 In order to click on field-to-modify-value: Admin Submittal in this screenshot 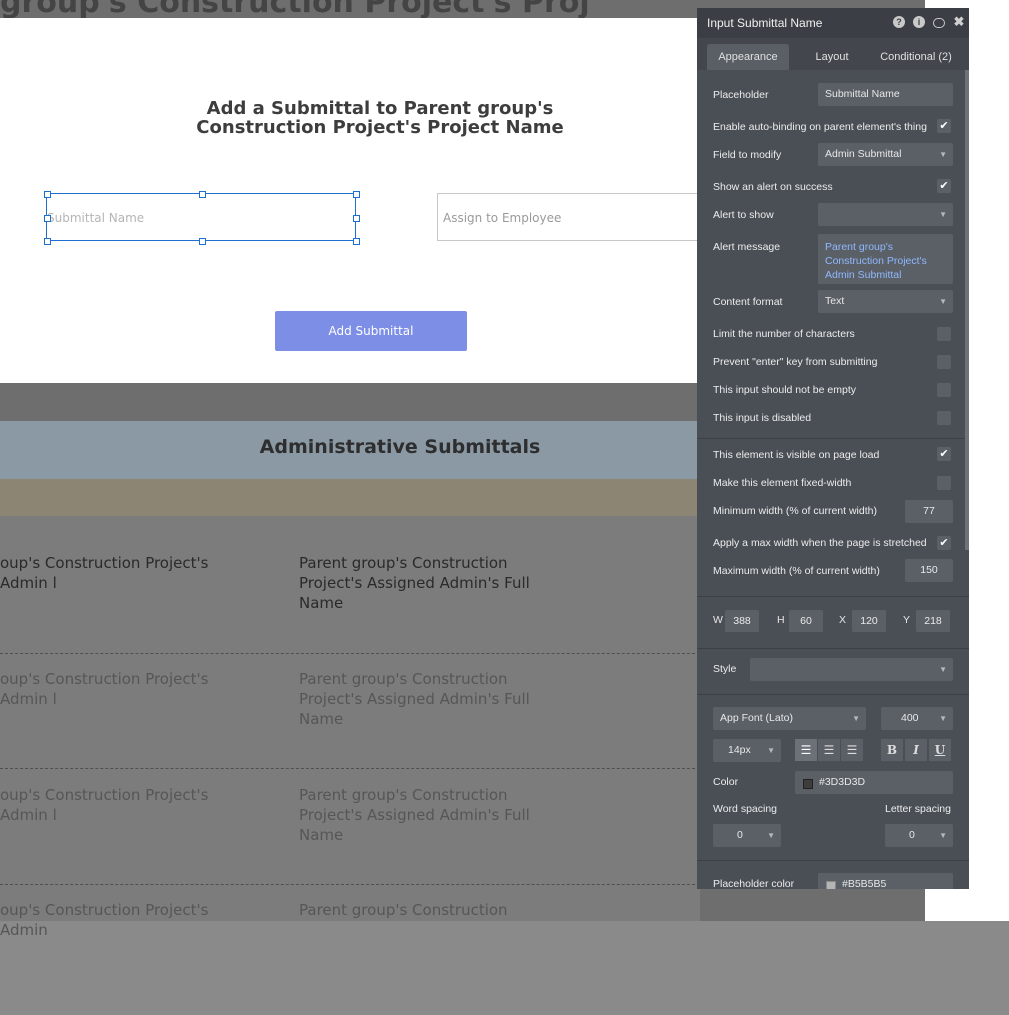, I will do `click(863, 154)`.